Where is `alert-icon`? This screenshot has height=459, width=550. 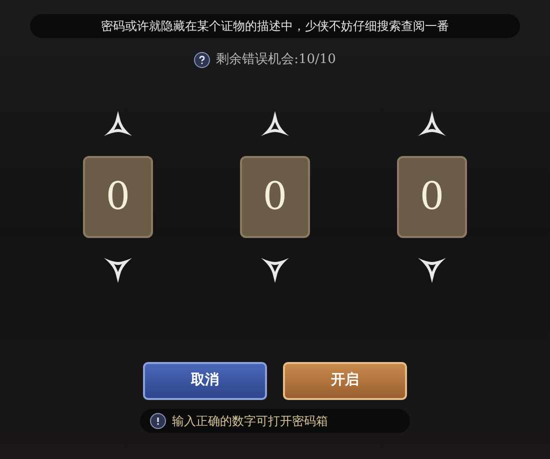
alert-icon is located at coordinates (158, 420).